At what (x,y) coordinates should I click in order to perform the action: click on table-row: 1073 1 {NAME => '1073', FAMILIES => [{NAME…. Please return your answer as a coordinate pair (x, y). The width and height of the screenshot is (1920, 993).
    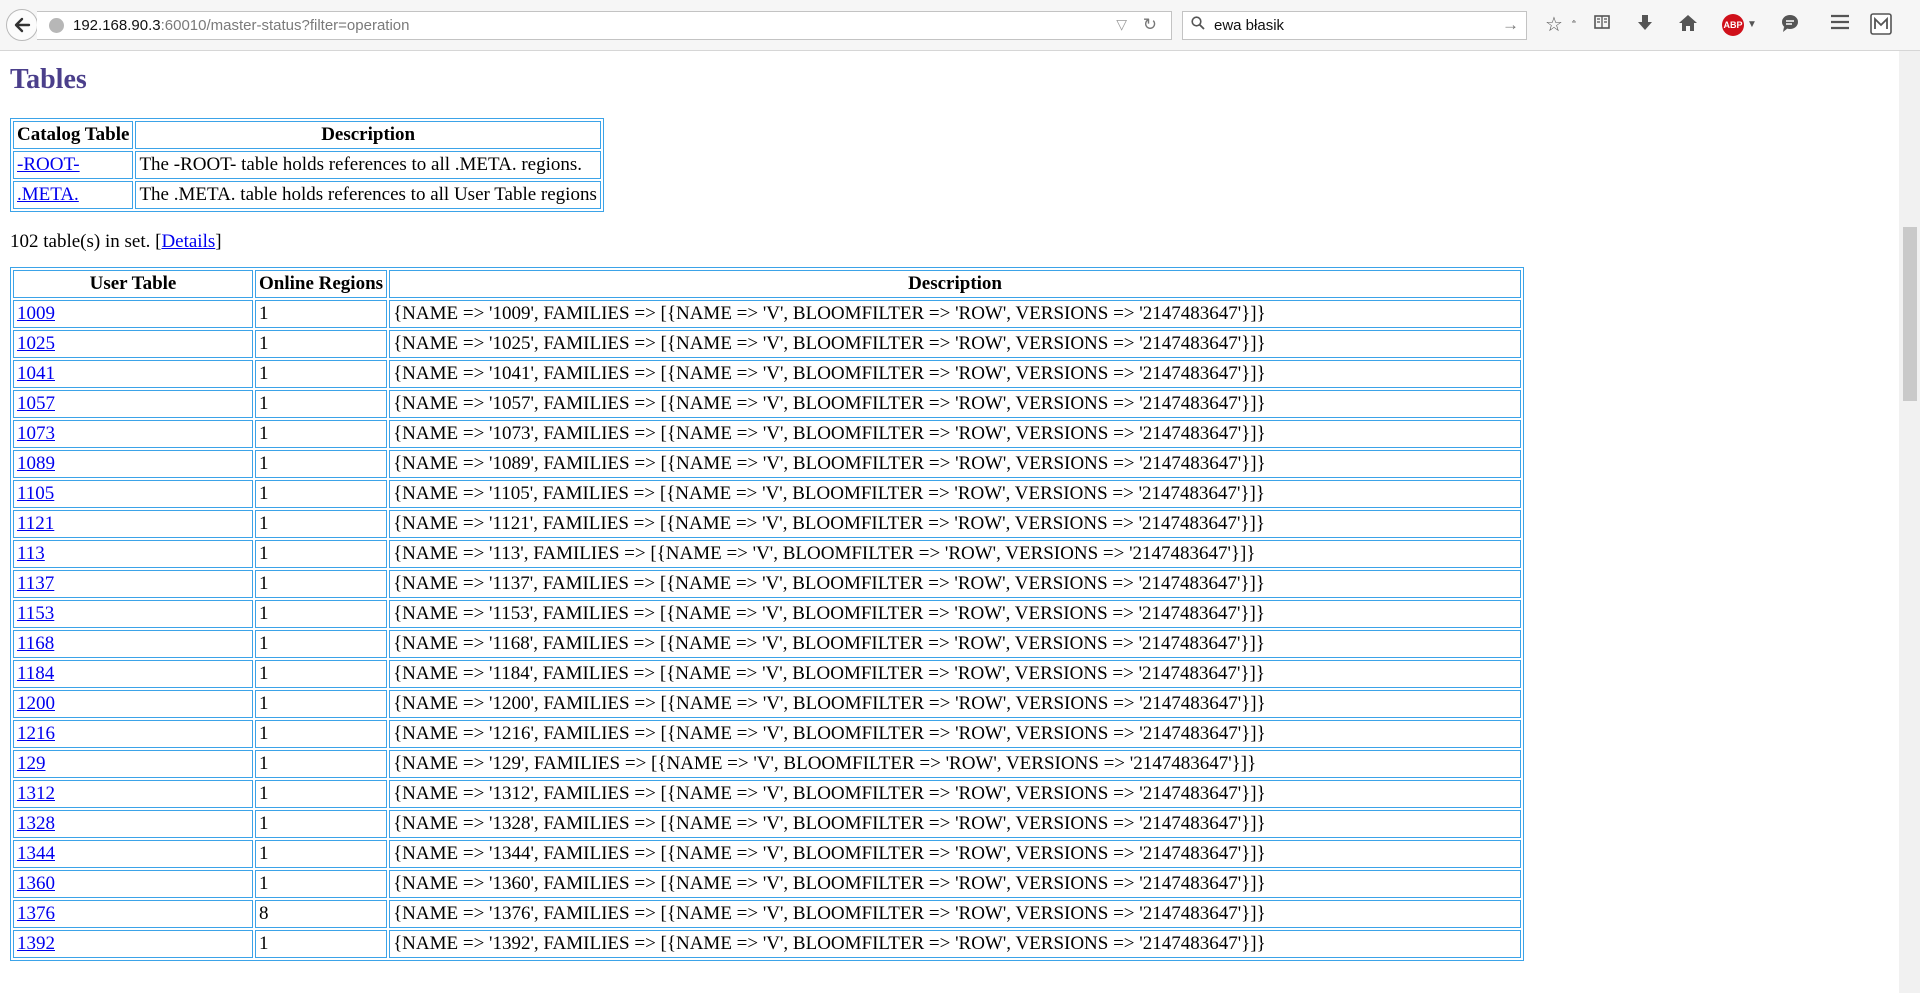
    Looking at the image, I should click on (767, 434).